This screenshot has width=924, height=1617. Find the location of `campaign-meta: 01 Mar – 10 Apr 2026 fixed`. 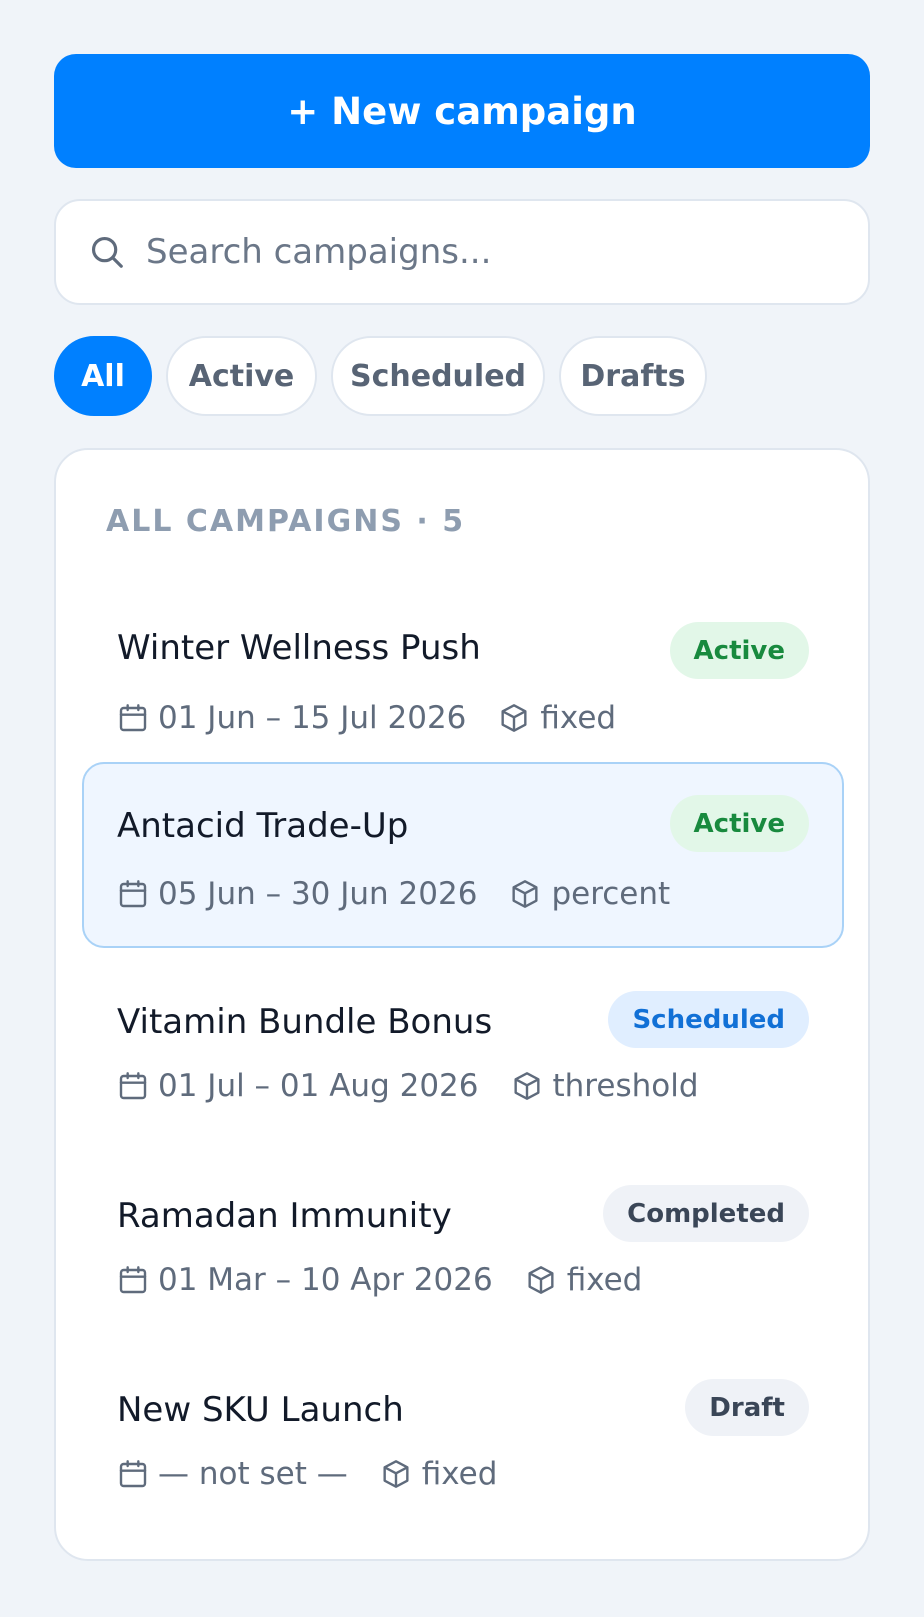

campaign-meta: 01 Mar – 10 Apr 2026 fixed is located at coordinates (379, 1280).